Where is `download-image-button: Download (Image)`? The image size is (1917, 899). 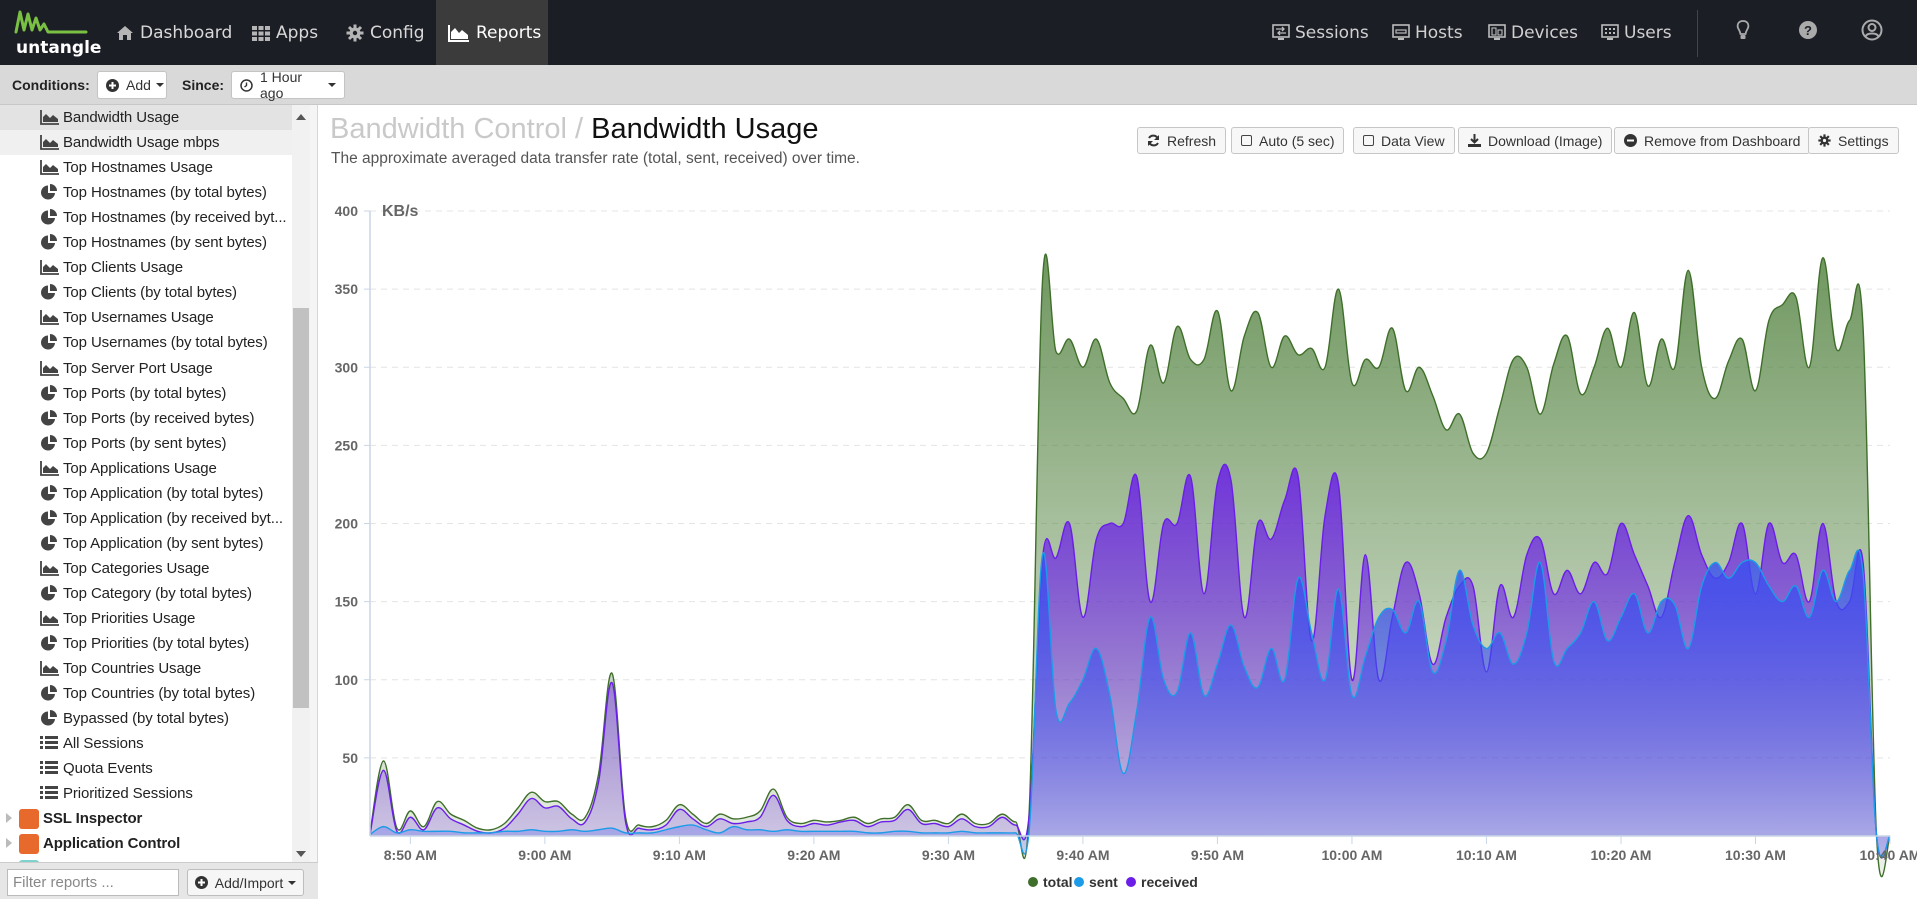
download-image-button: Download (Image) is located at coordinates (1535, 140).